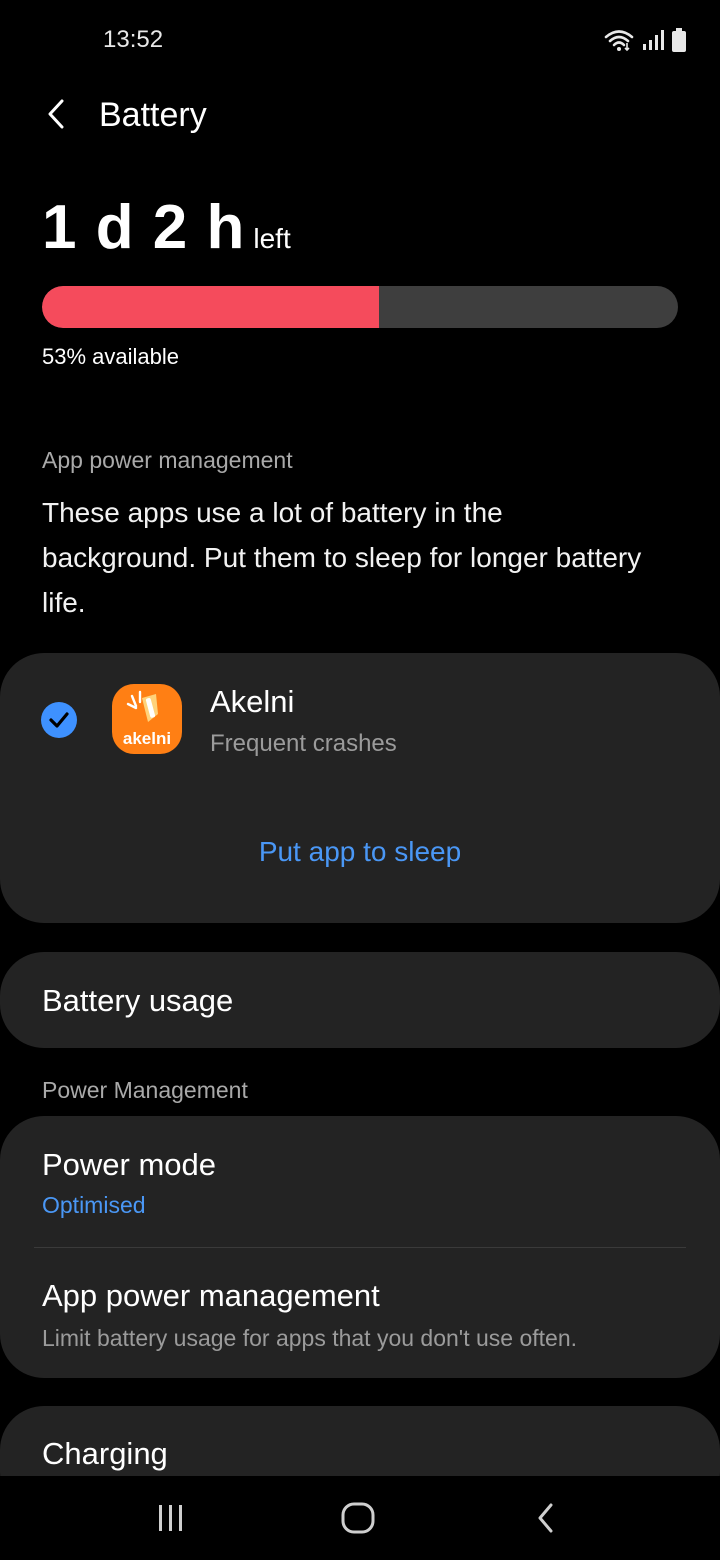 The image size is (720, 1560). What do you see at coordinates (360, 852) in the screenshot?
I see `put-app-to-sleep-button: Put app to sleep` at bounding box center [360, 852].